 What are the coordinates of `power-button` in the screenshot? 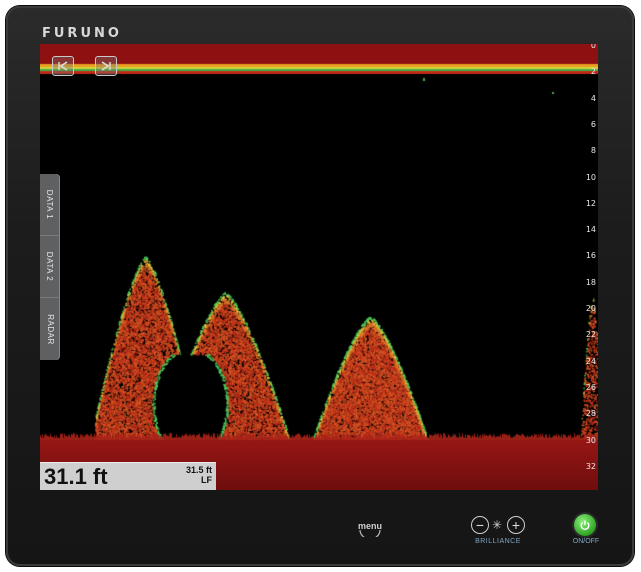 It's located at (585, 525).